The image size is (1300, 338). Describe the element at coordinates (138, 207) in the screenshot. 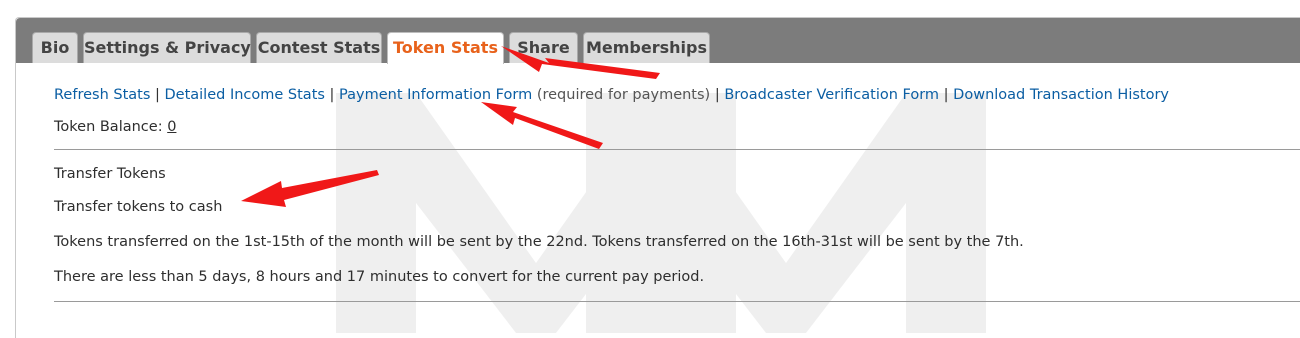

I see `transfer-tokens-to-cash-link: Transfer tokens to cash` at that location.